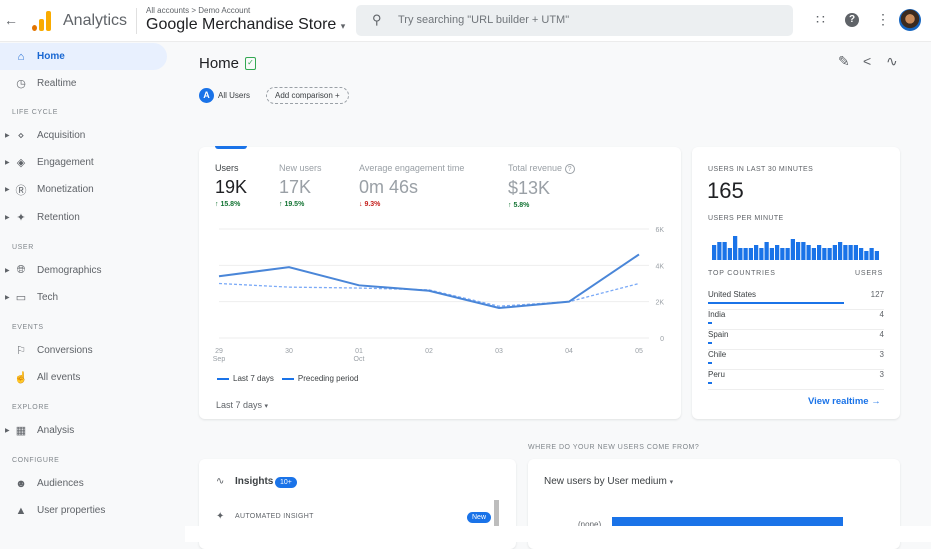  I want to click on sidebar-item-user-properties: ▲ User properties, so click(83, 510).